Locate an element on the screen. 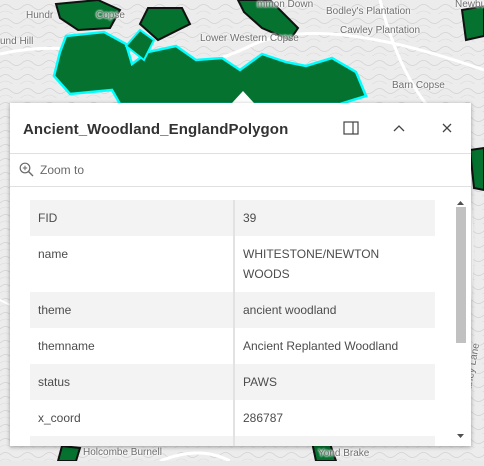  field-name: x_coord is located at coordinates (132, 418).